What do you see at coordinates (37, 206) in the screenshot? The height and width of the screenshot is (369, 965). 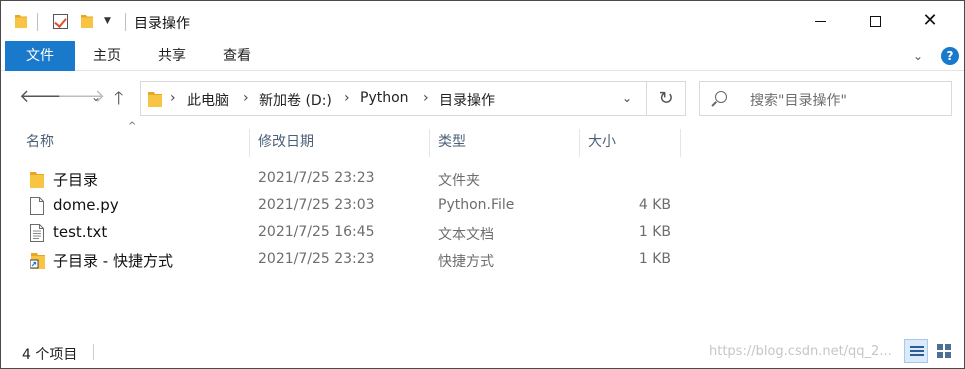 I see `file-icon` at bounding box center [37, 206].